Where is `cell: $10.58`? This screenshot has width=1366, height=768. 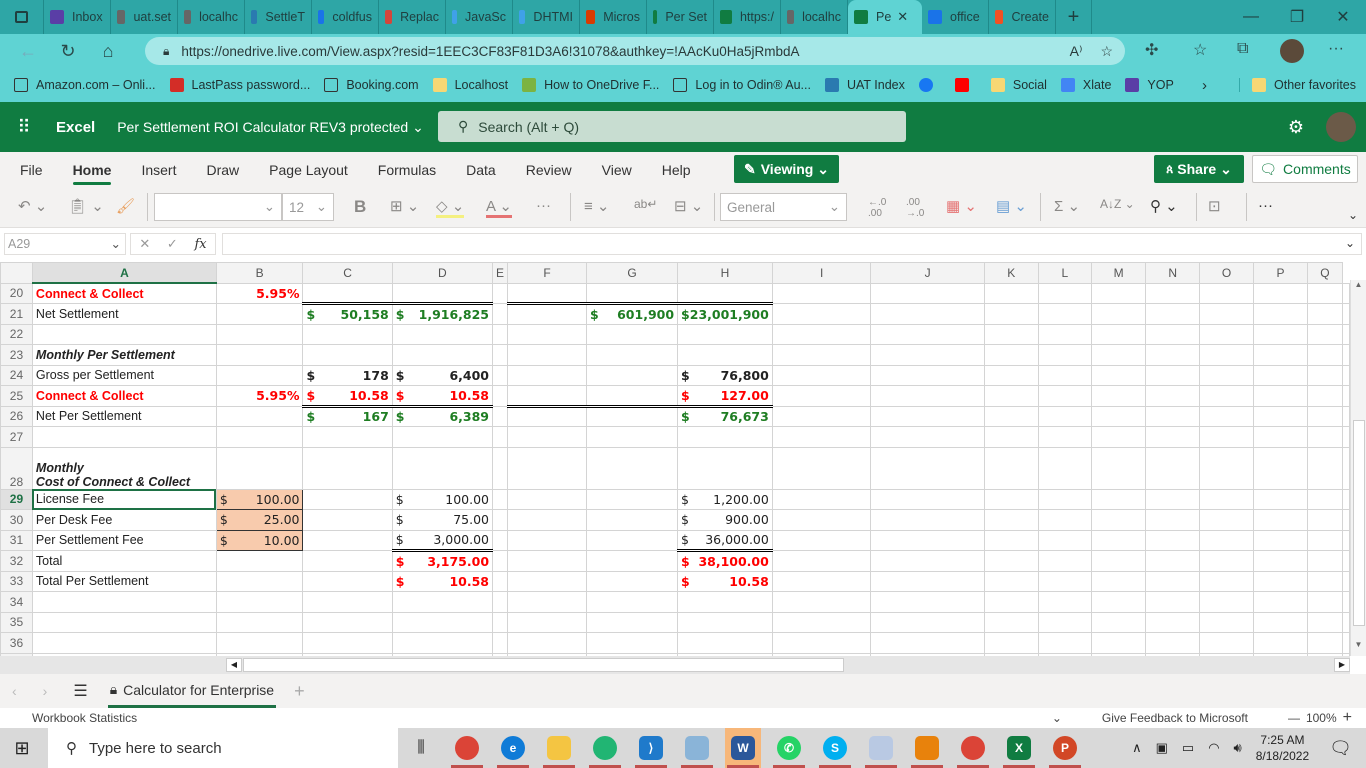 cell: $10.58 is located at coordinates (442, 581).